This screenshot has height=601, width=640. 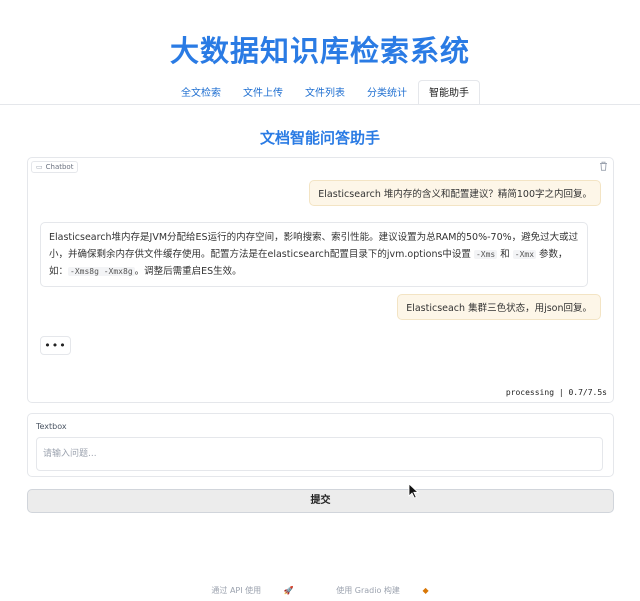 I want to click on tab-divider, so click(x=320, y=104).